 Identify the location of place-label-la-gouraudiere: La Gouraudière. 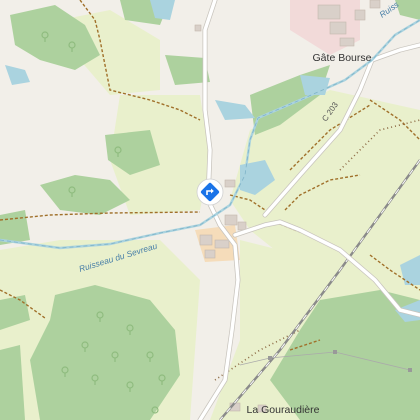
(283, 410).